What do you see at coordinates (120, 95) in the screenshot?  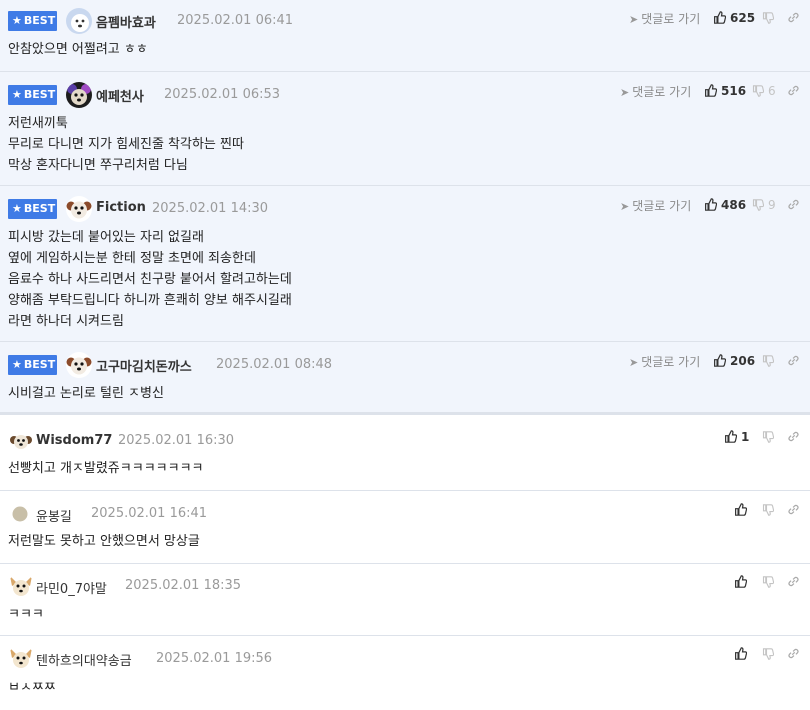 I see `nickname: 예페천사` at bounding box center [120, 95].